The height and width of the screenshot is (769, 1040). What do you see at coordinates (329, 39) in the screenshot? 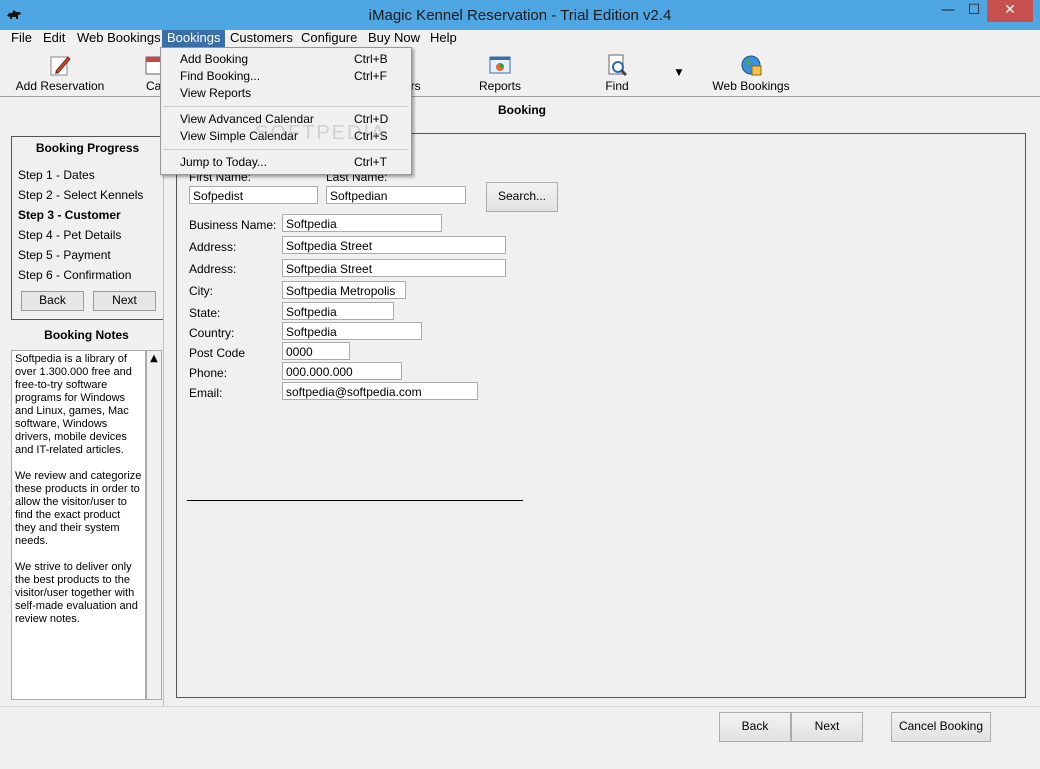
I see `menu-configure: Configure` at bounding box center [329, 39].